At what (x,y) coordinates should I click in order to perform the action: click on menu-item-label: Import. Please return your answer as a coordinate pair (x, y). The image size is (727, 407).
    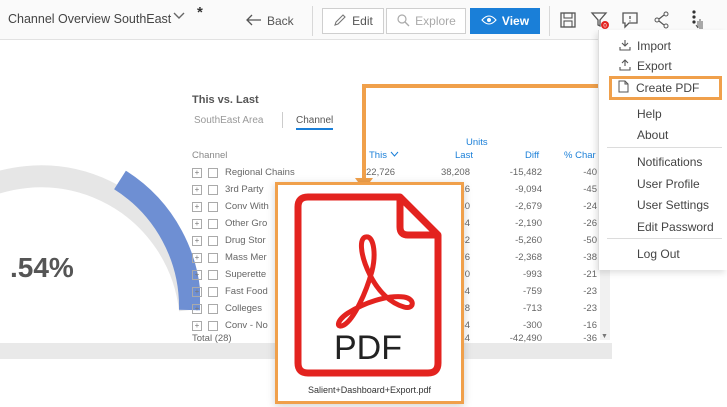
    Looking at the image, I should click on (654, 46).